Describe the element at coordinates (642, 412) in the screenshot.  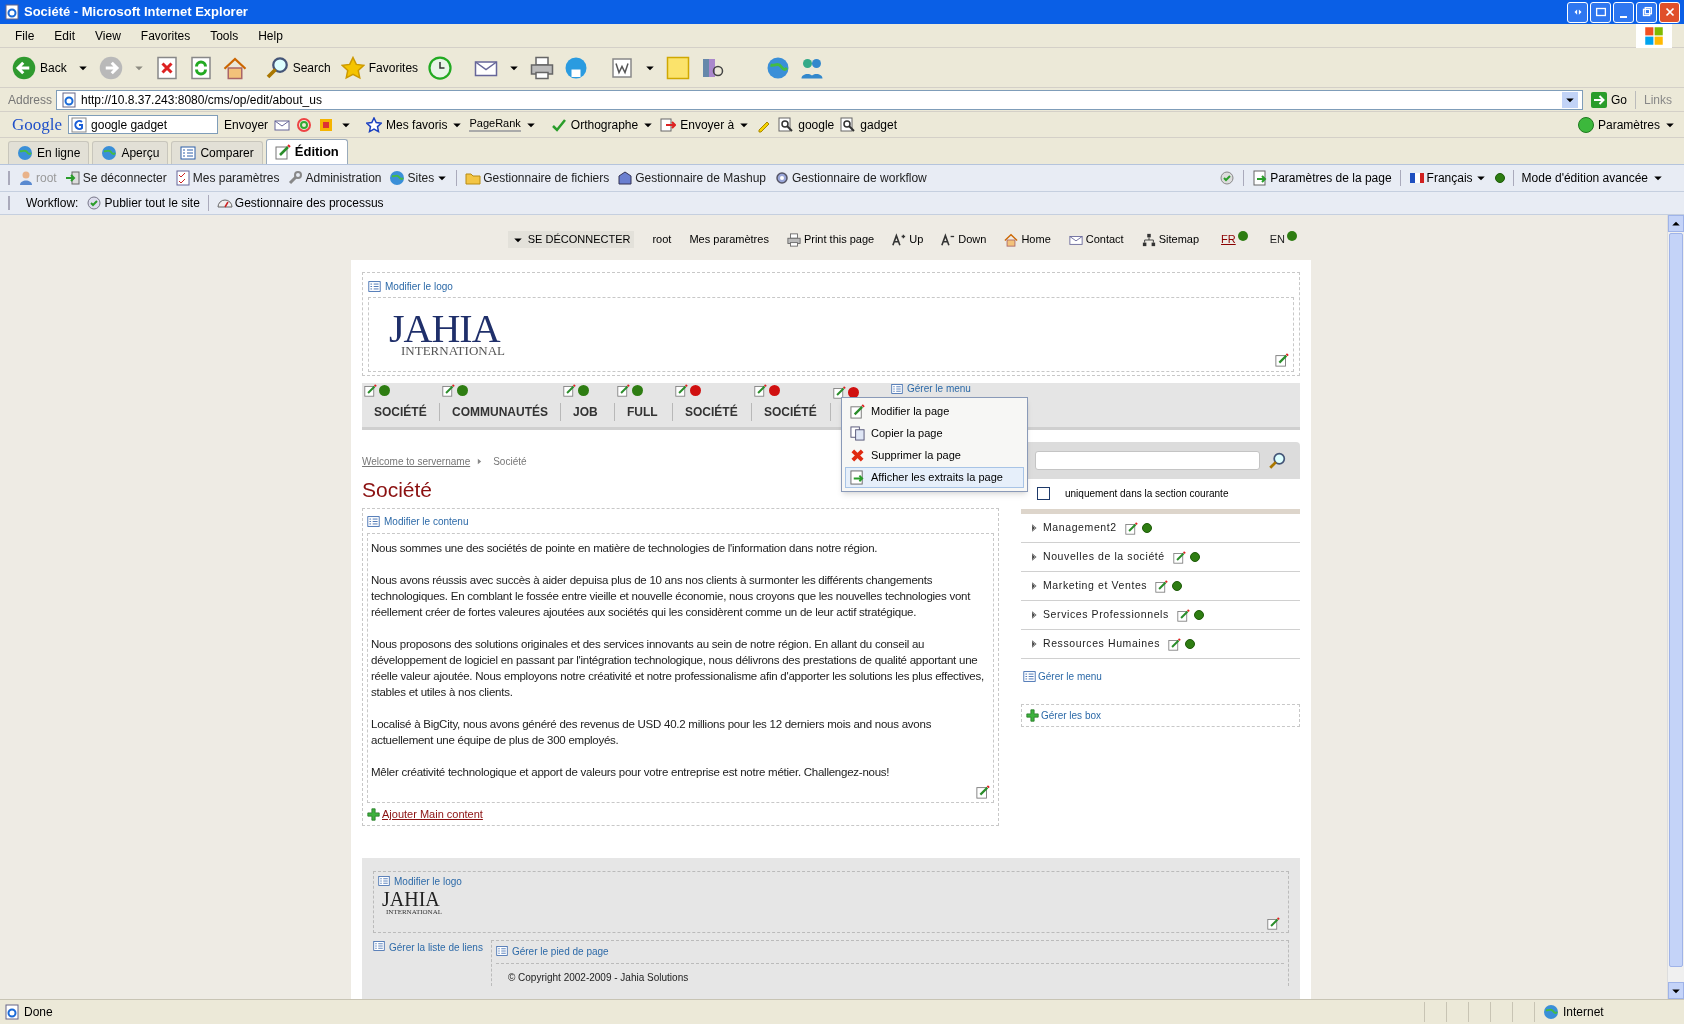
I see `nav-link: FULL` at that location.